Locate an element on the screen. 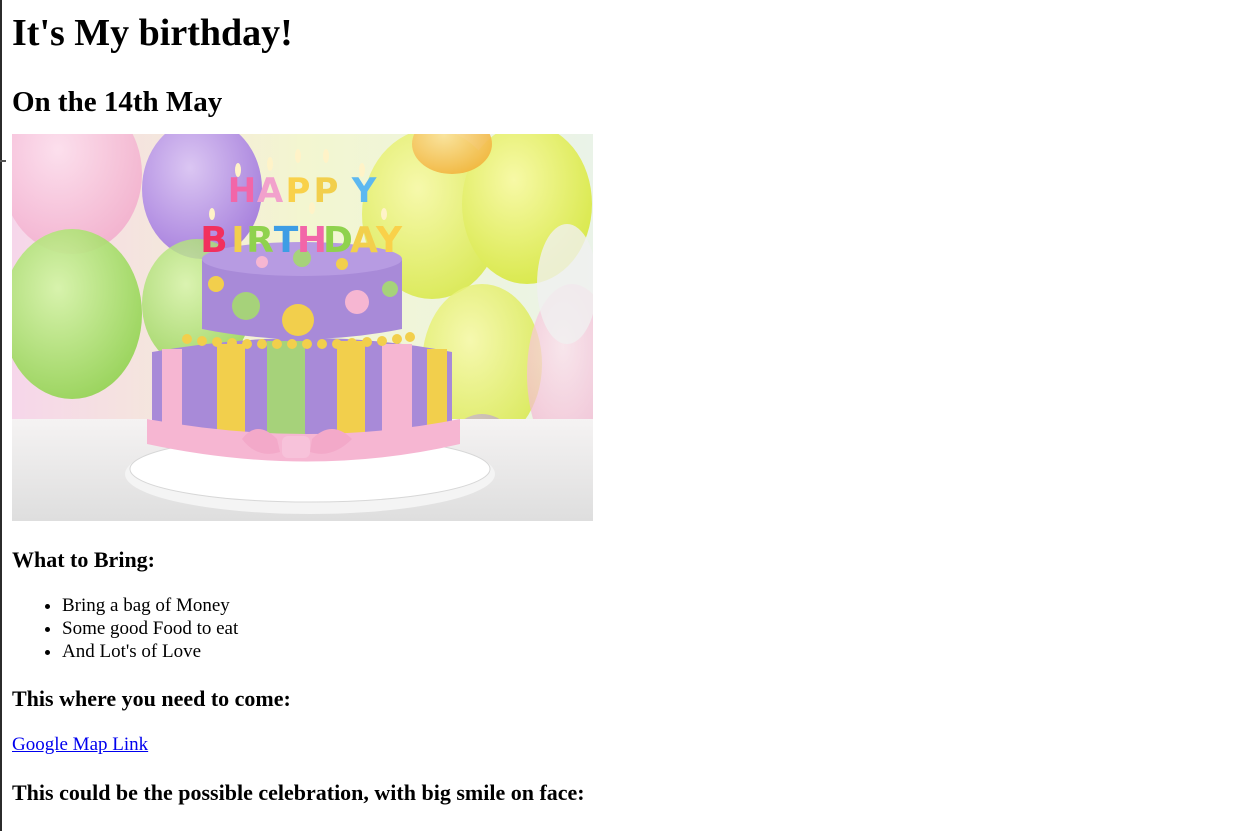 The image size is (1244, 831). window-border-mark is located at coordinates (3, 161).